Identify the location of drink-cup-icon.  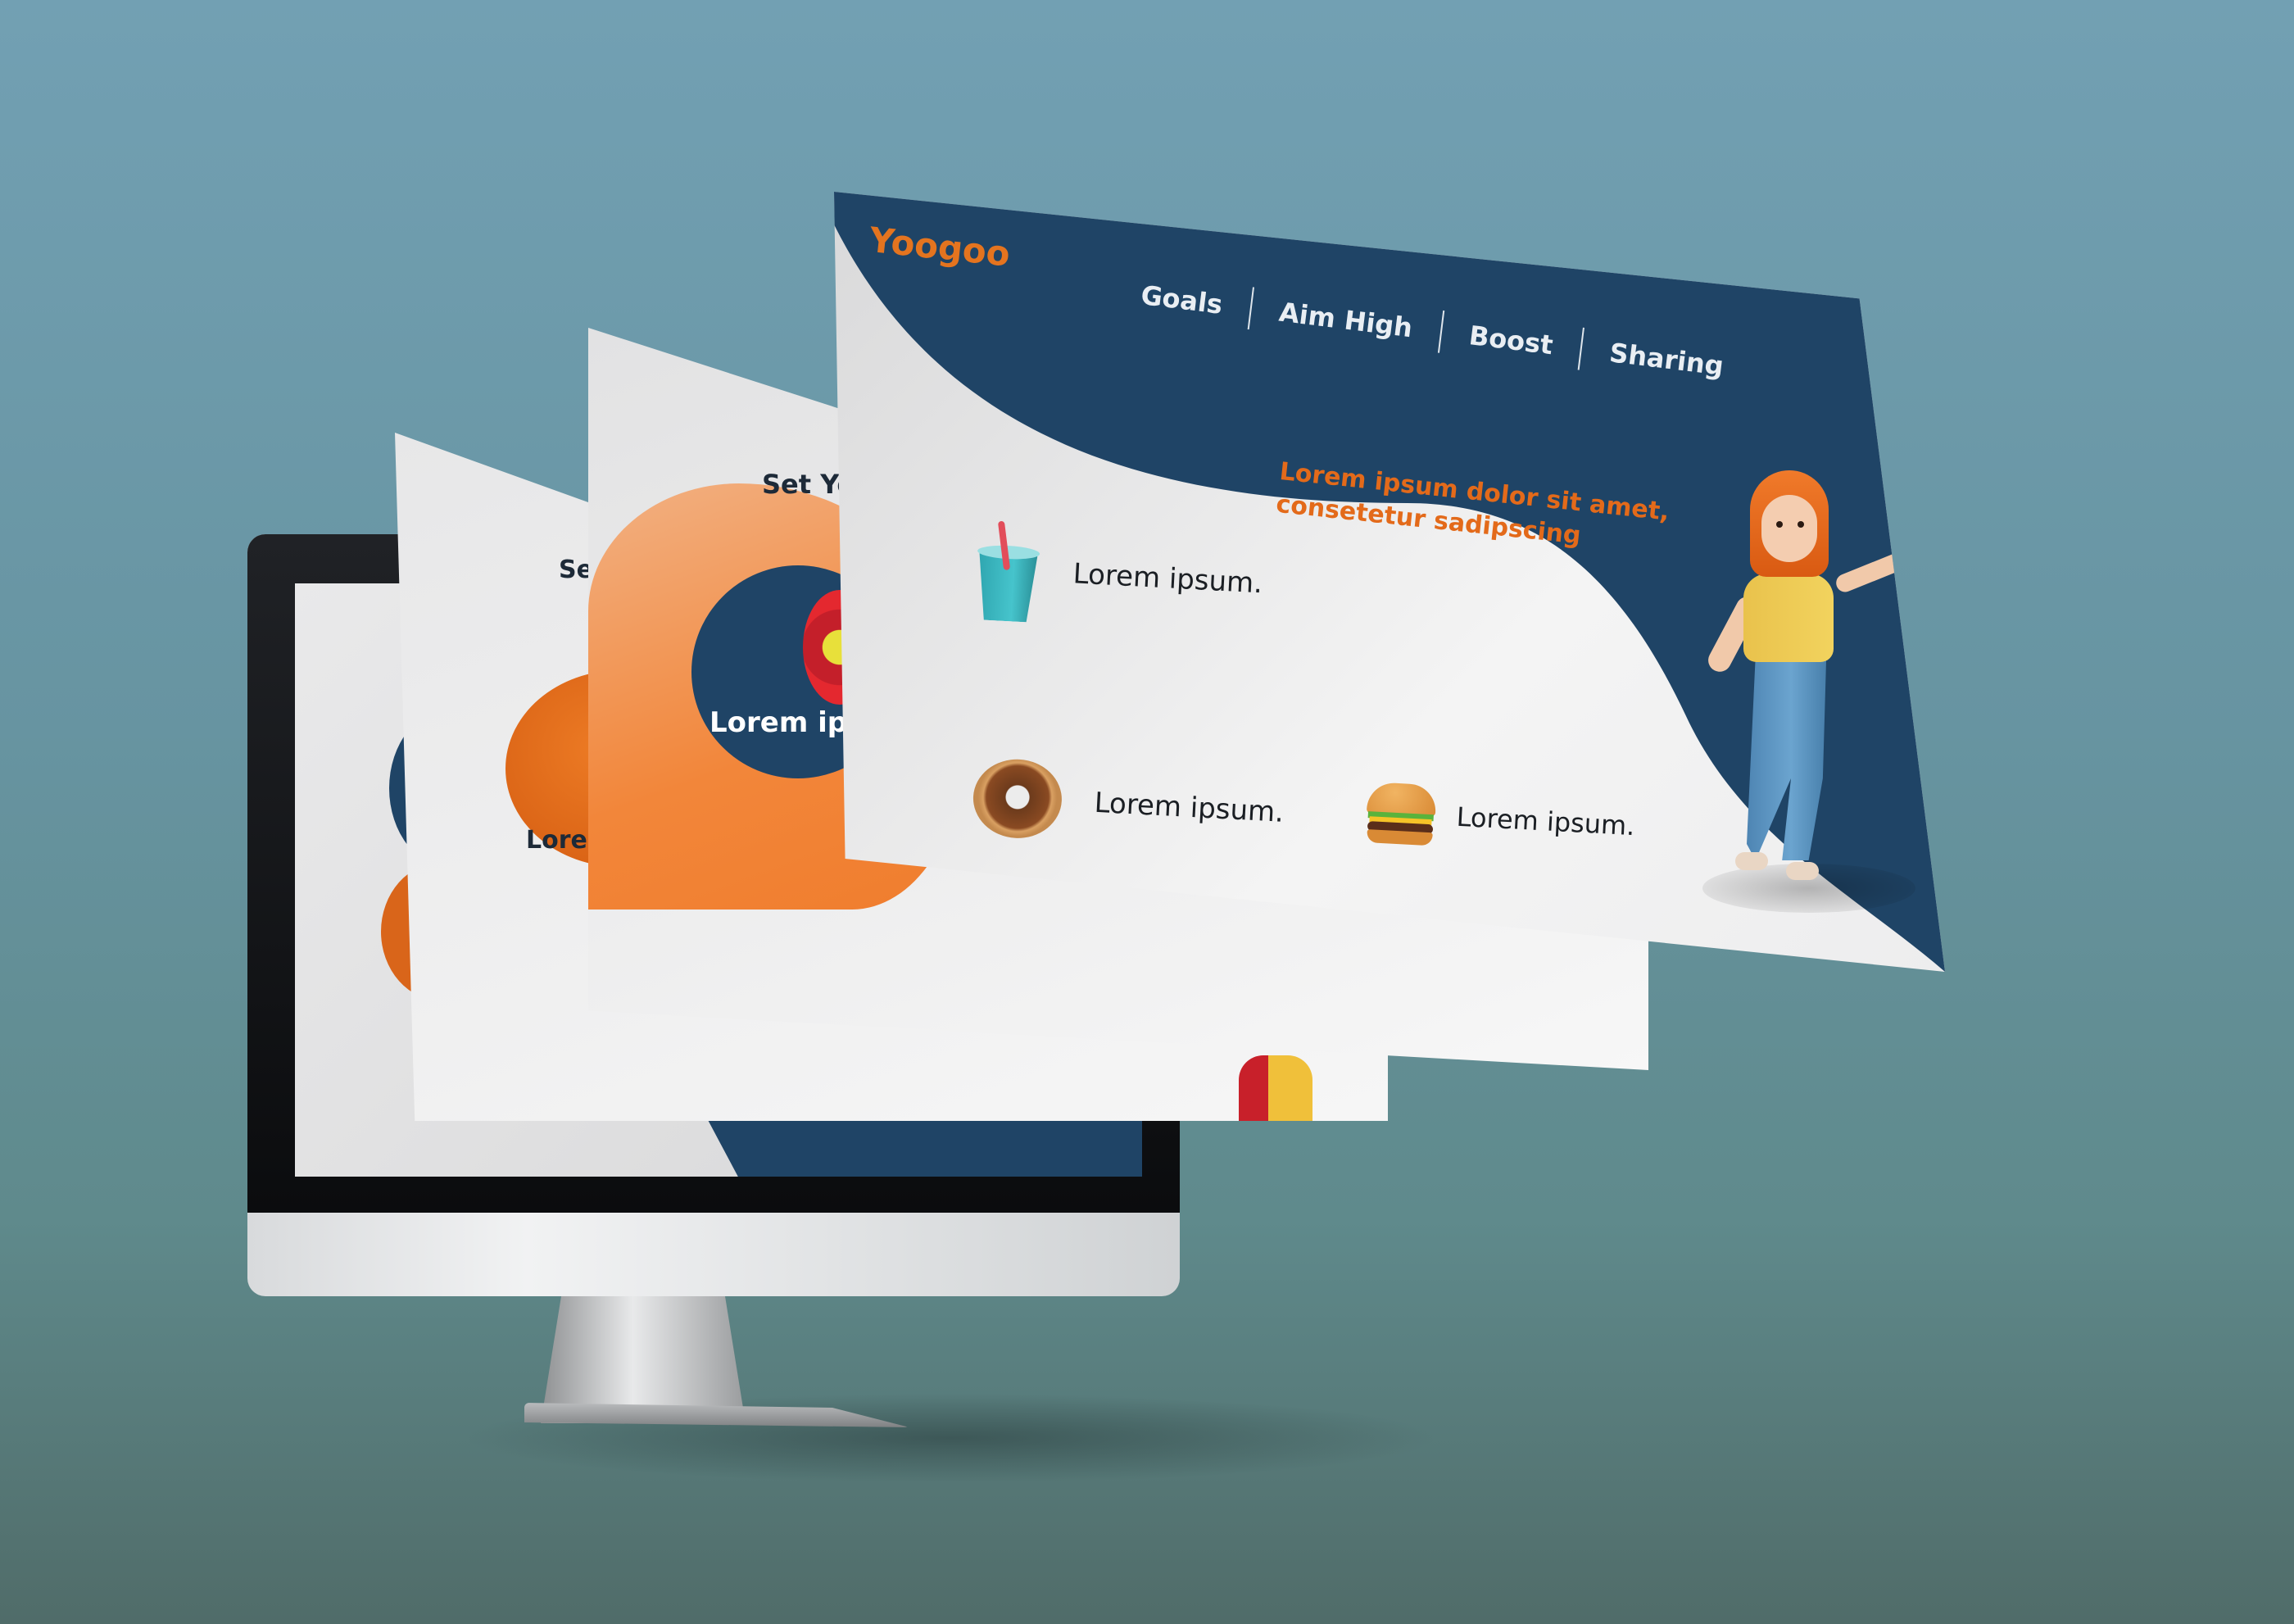
(1007, 570).